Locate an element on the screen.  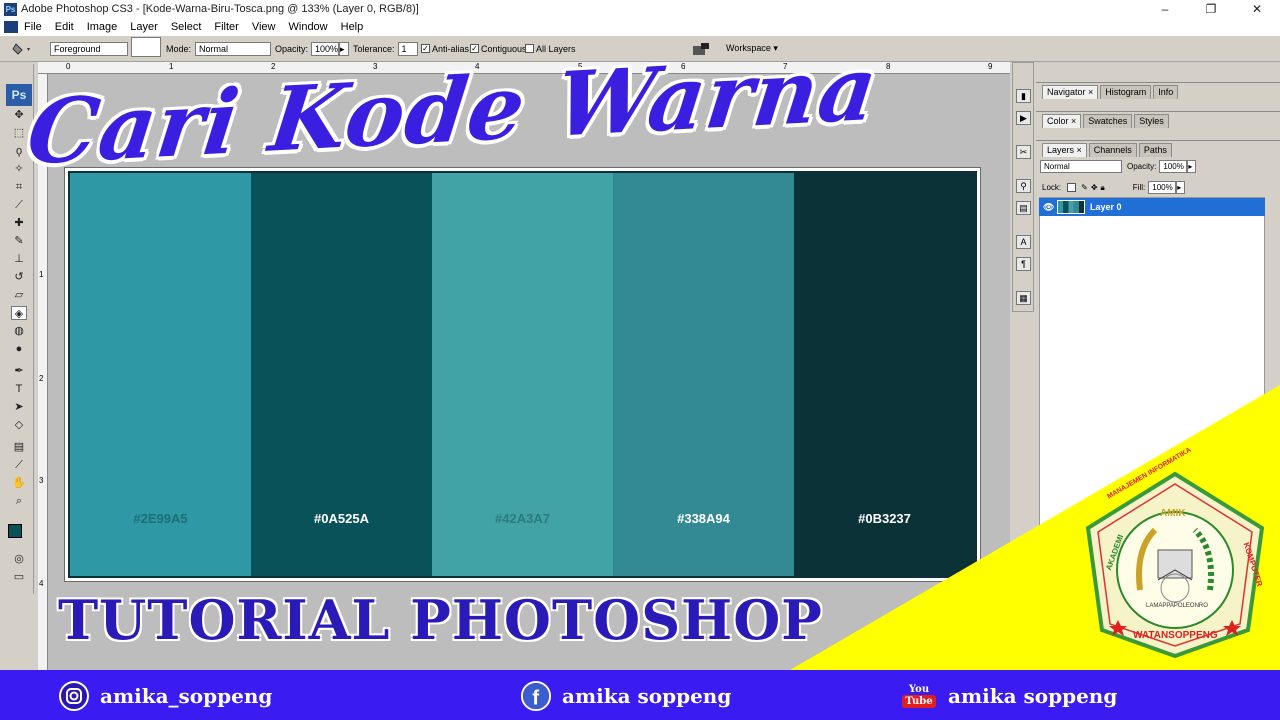
quick-mask-icon: ◎ is located at coordinates (19, 559).